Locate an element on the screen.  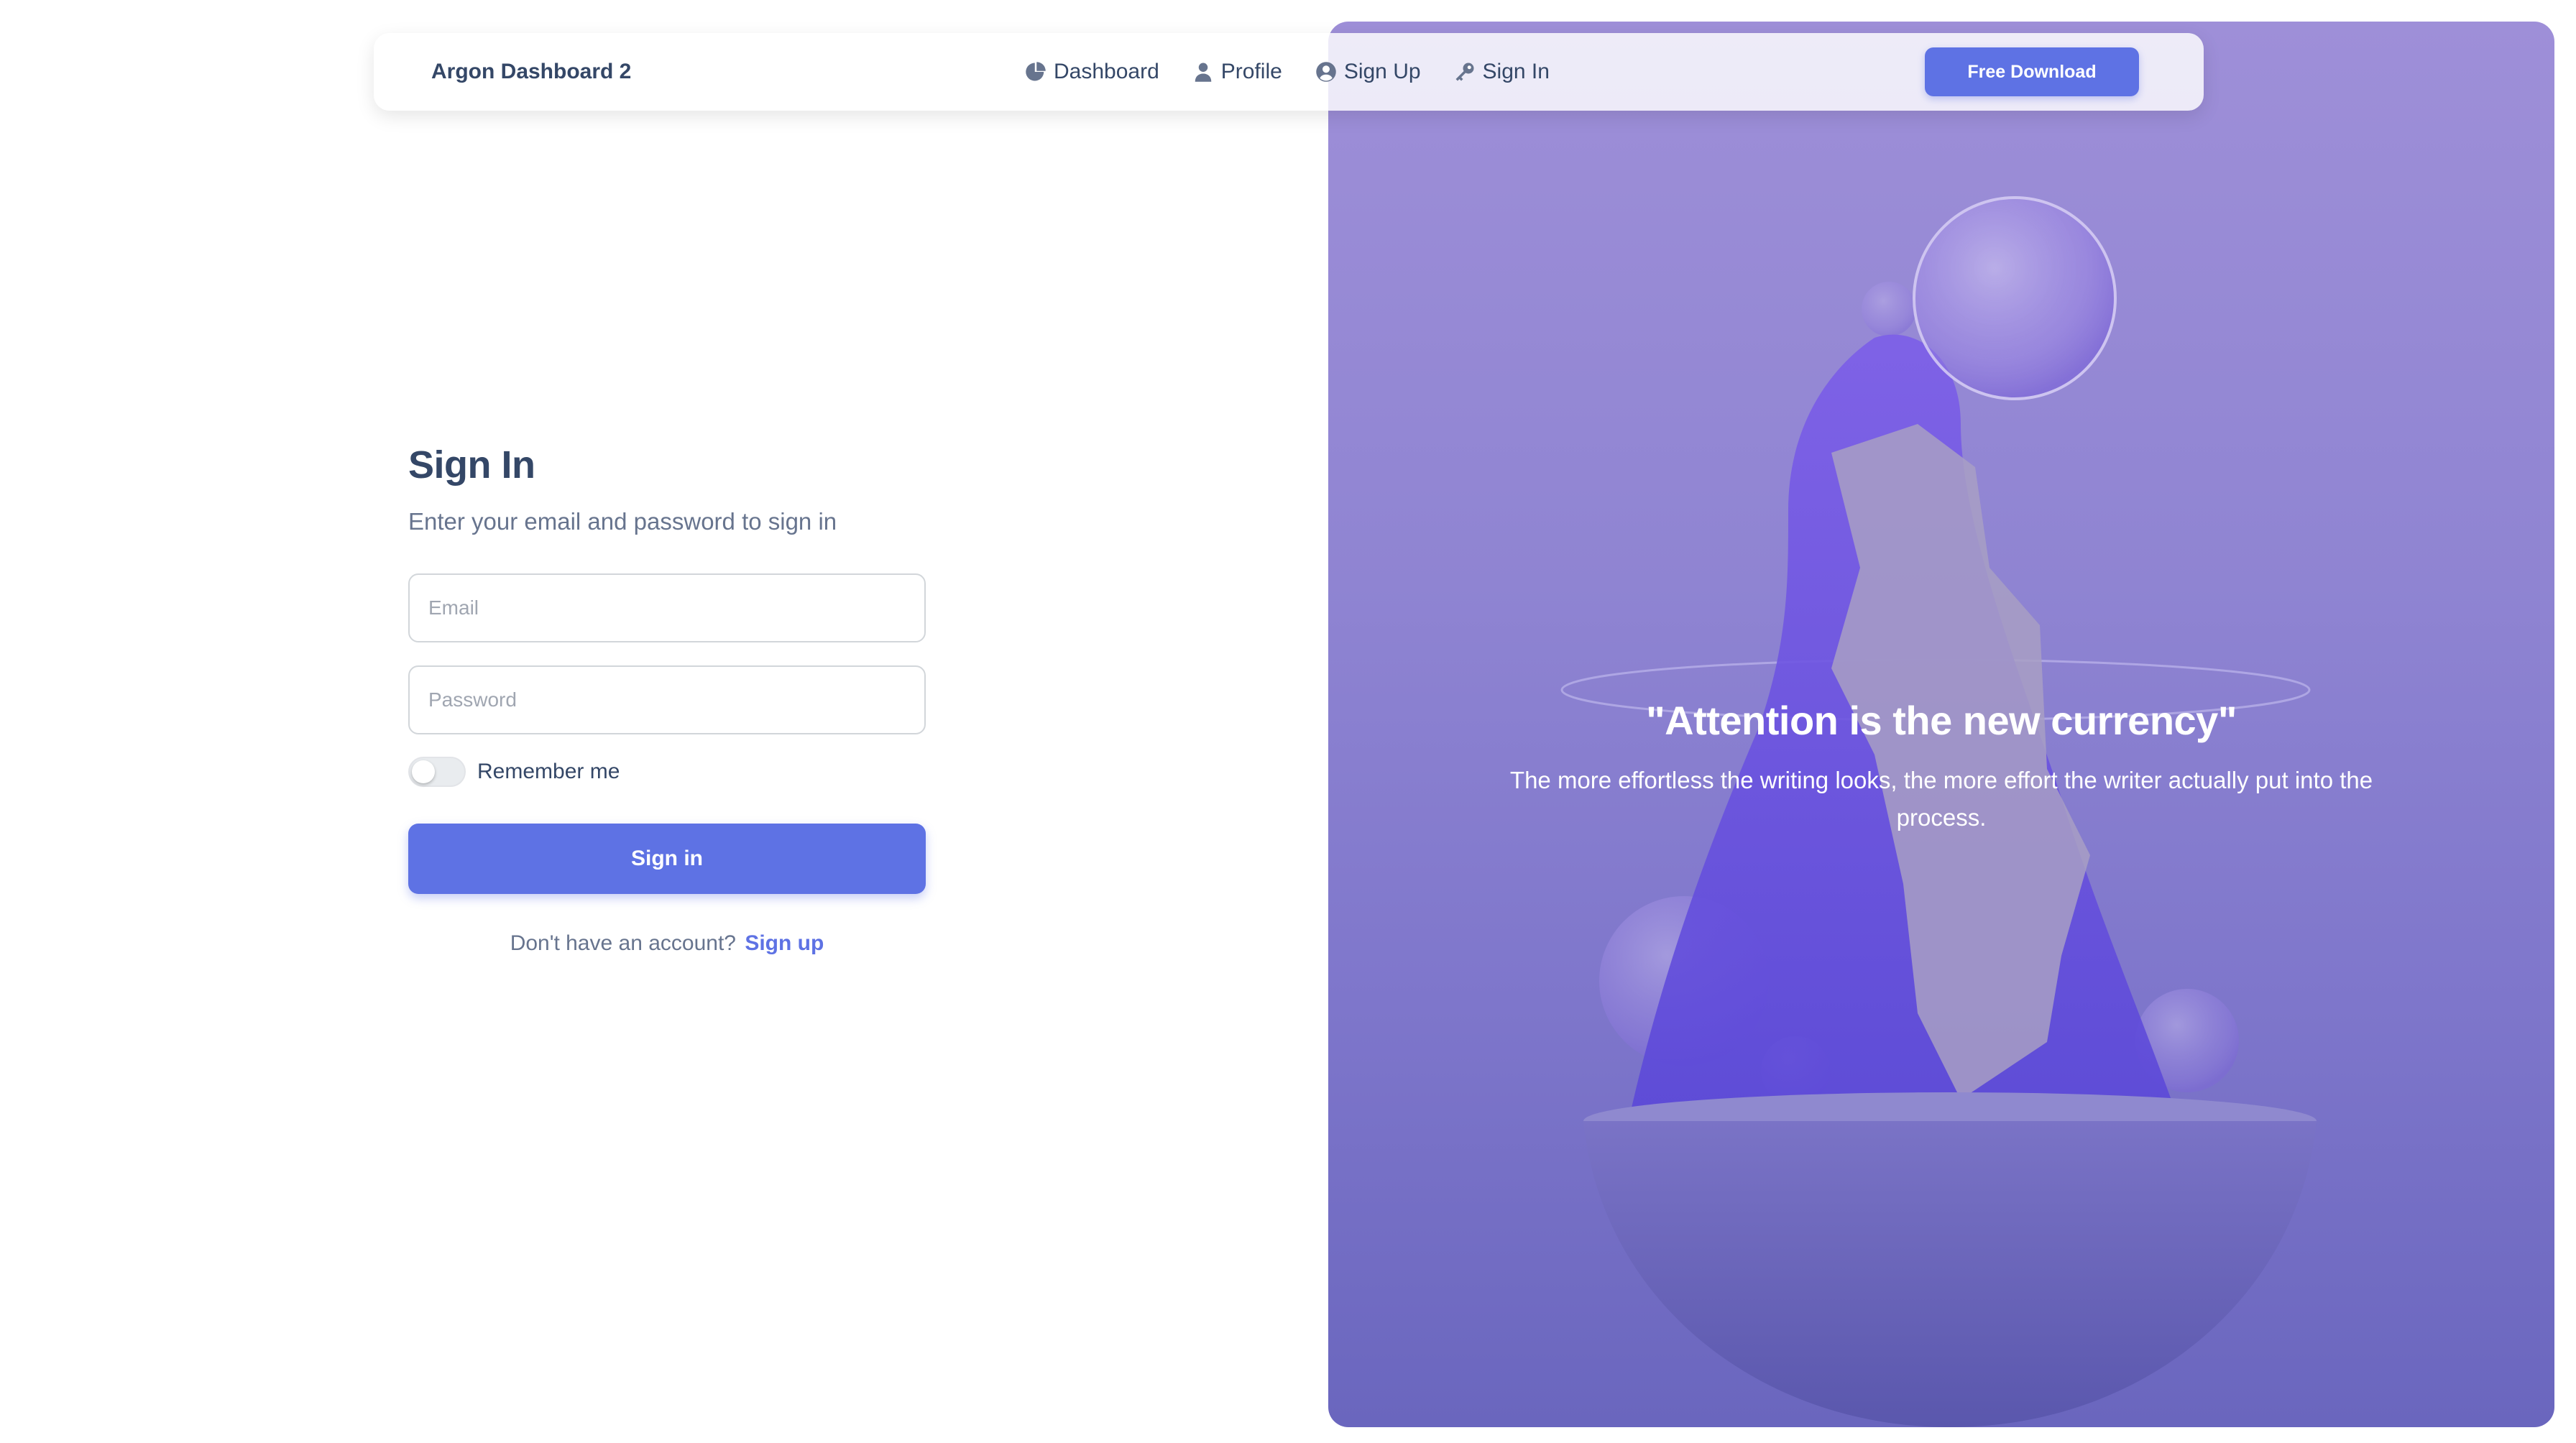
nav-links: Dashboard Profile Sign Up Sign In is located at coordinates (1304, 72).